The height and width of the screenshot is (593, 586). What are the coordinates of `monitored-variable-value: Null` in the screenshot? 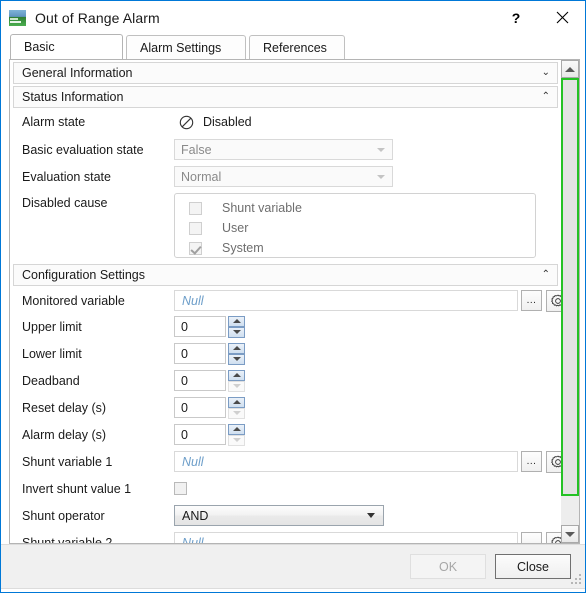 It's located at (193, 300).